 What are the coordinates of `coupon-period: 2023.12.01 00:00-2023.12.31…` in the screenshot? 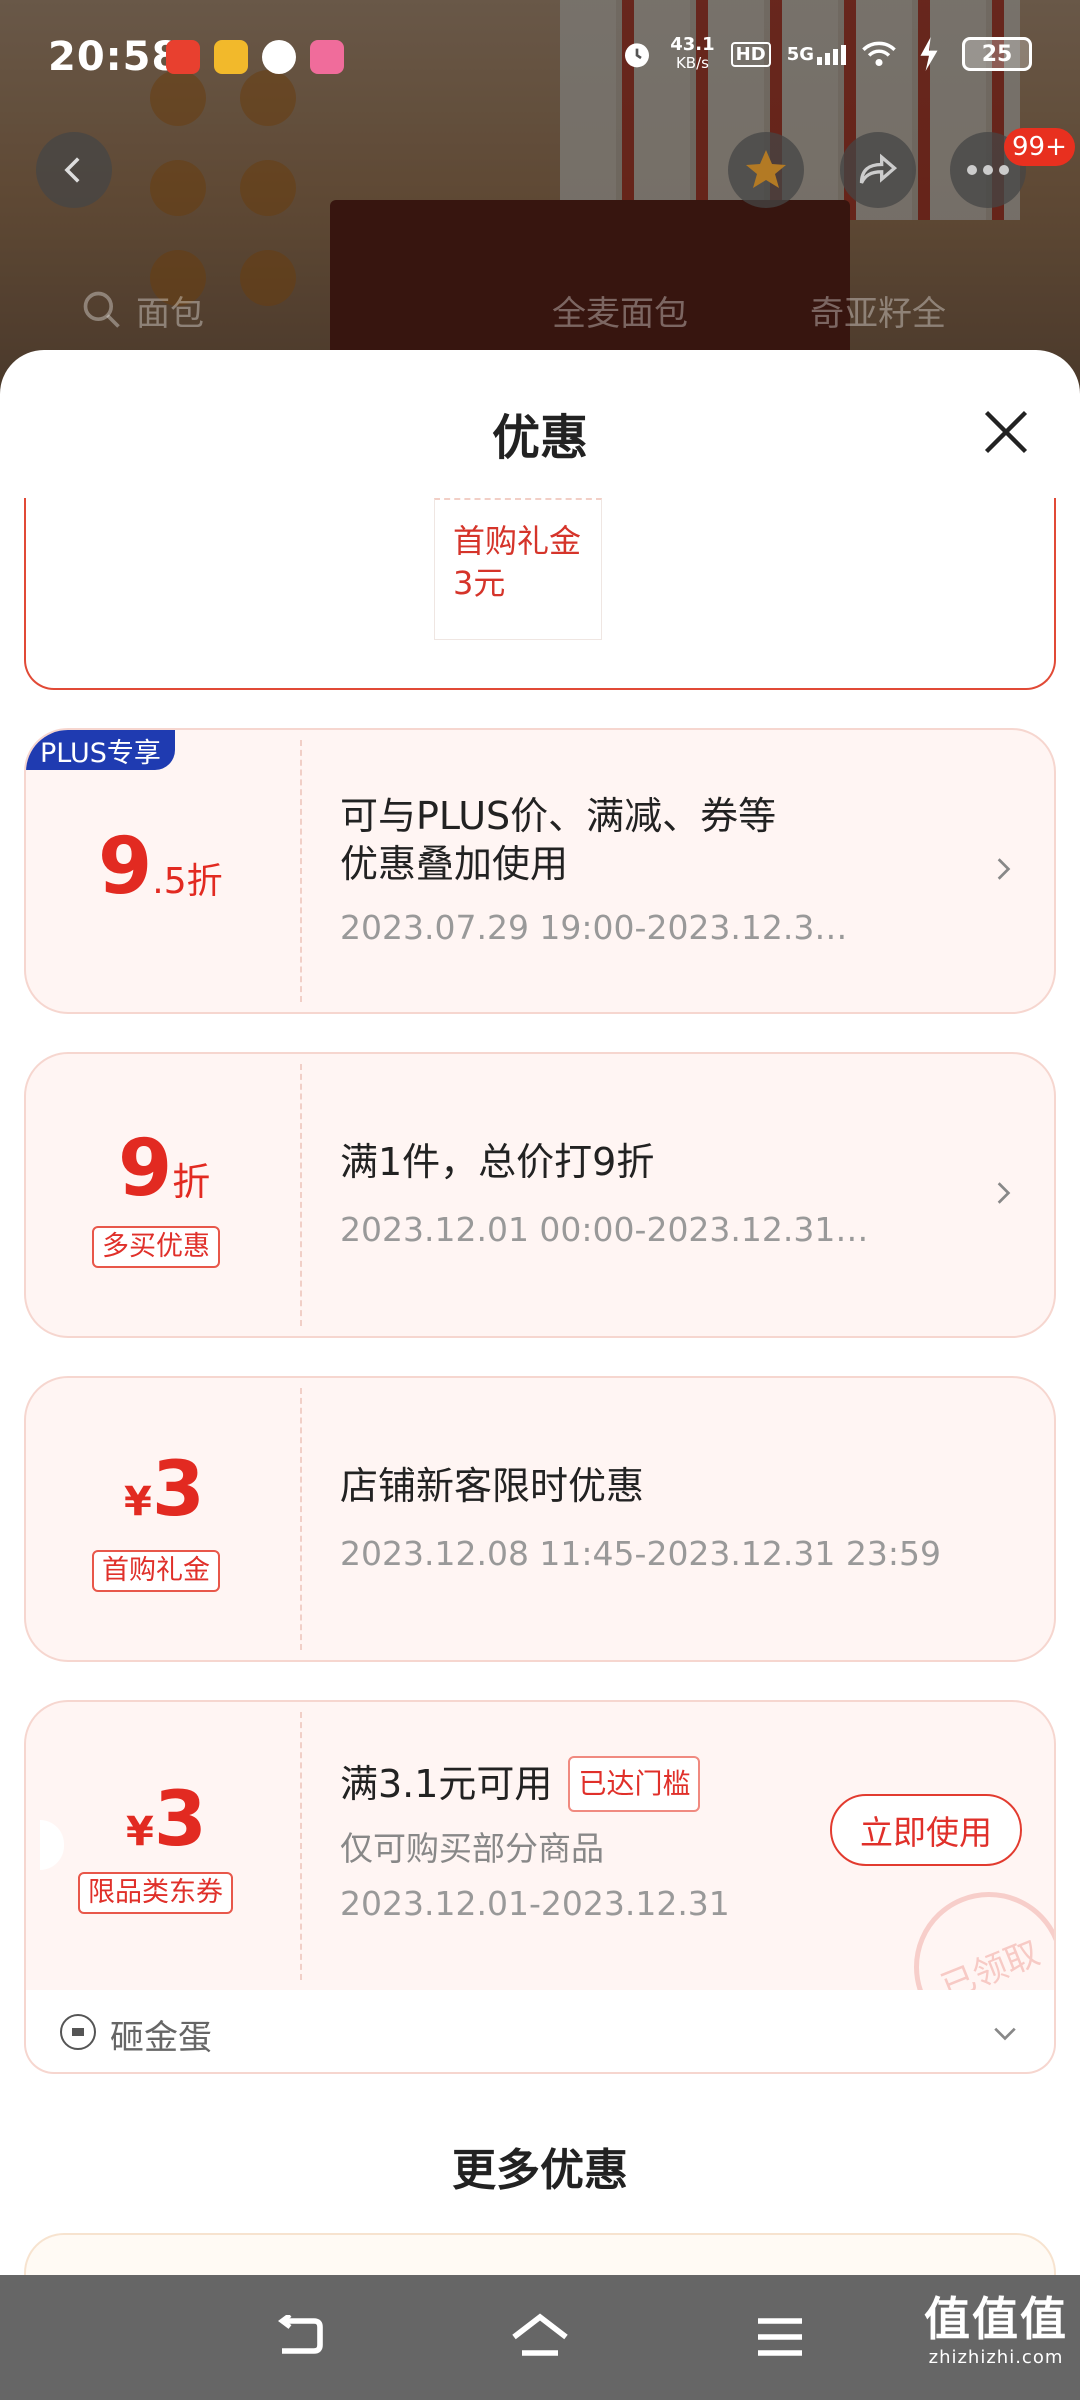 It's located at (604, 1229).